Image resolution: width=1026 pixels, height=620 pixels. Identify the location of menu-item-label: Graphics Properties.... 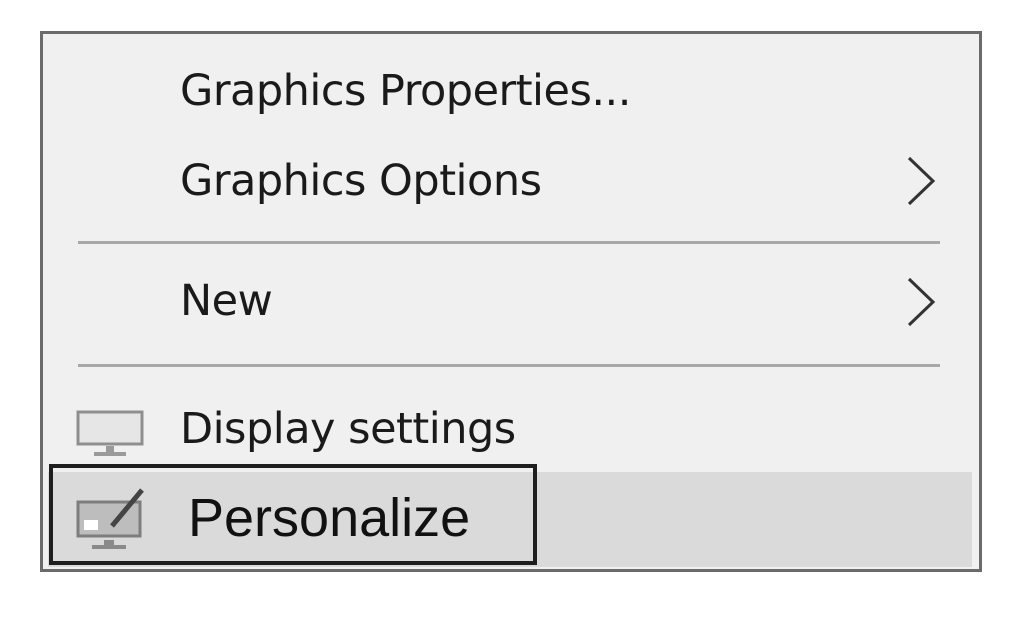
(405, 91).